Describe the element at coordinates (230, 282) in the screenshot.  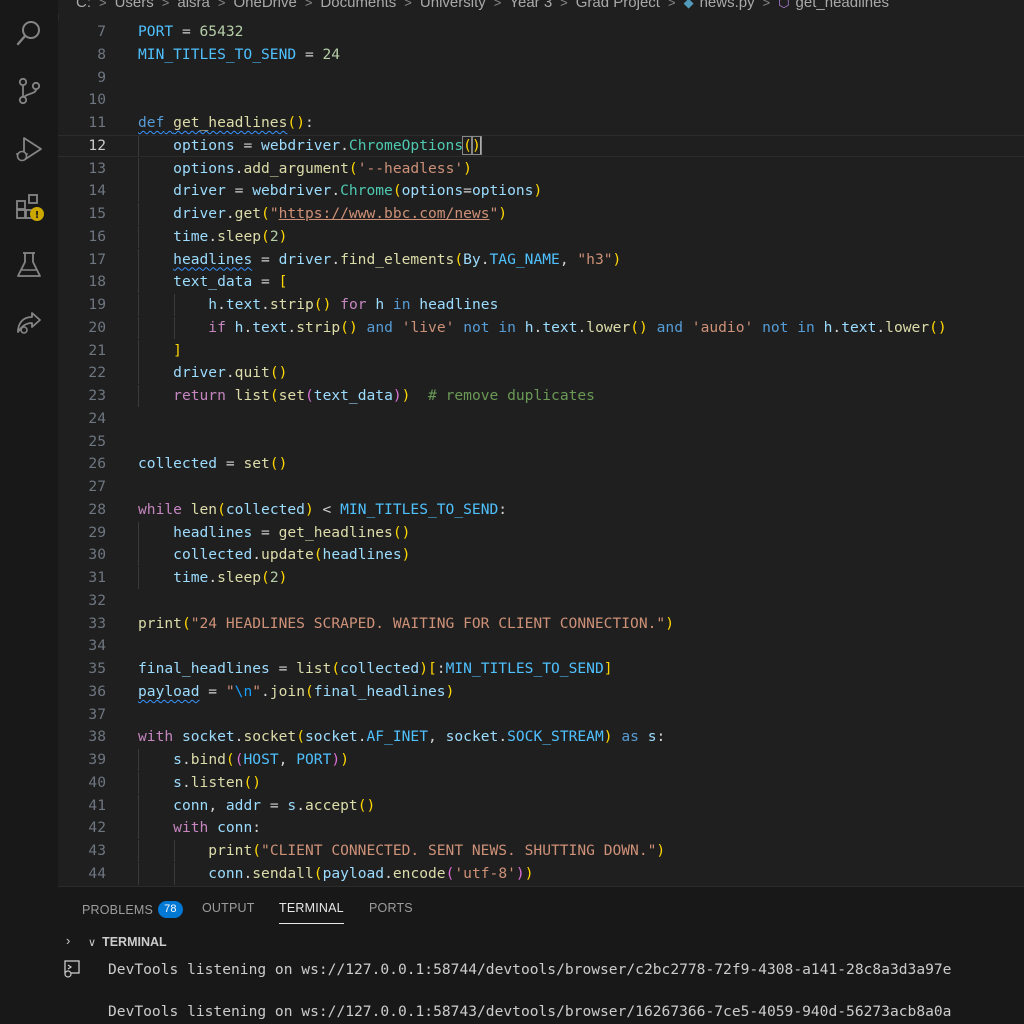
I see `code-text: text_data = [` at that location.